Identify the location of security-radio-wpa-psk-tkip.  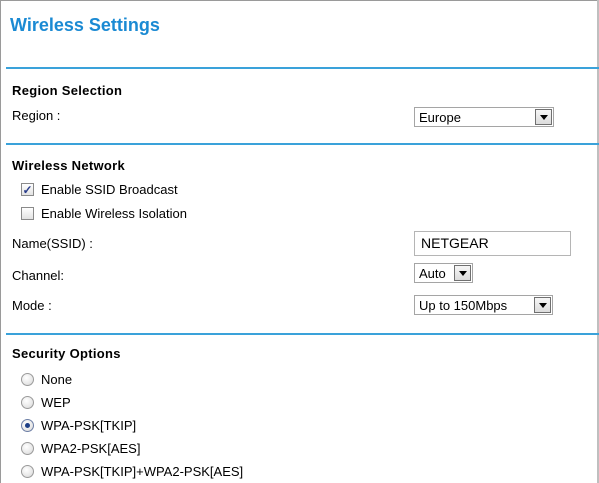
(27, 425).